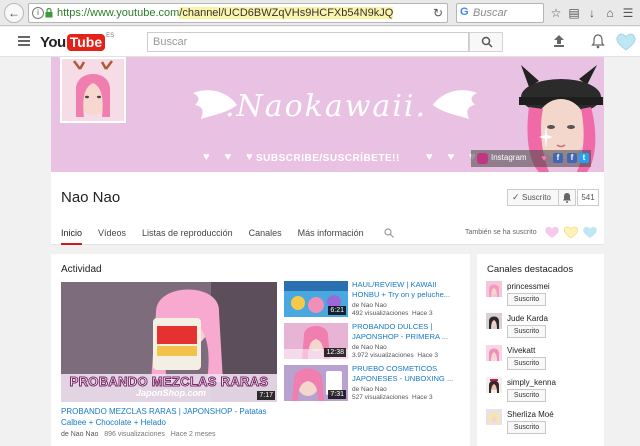 This screenshot has width=640, height=446. What do you see at coordinates (558, 158) in the screenshot?
I see `facebook-icon: f` at bounding box center [558, 158].